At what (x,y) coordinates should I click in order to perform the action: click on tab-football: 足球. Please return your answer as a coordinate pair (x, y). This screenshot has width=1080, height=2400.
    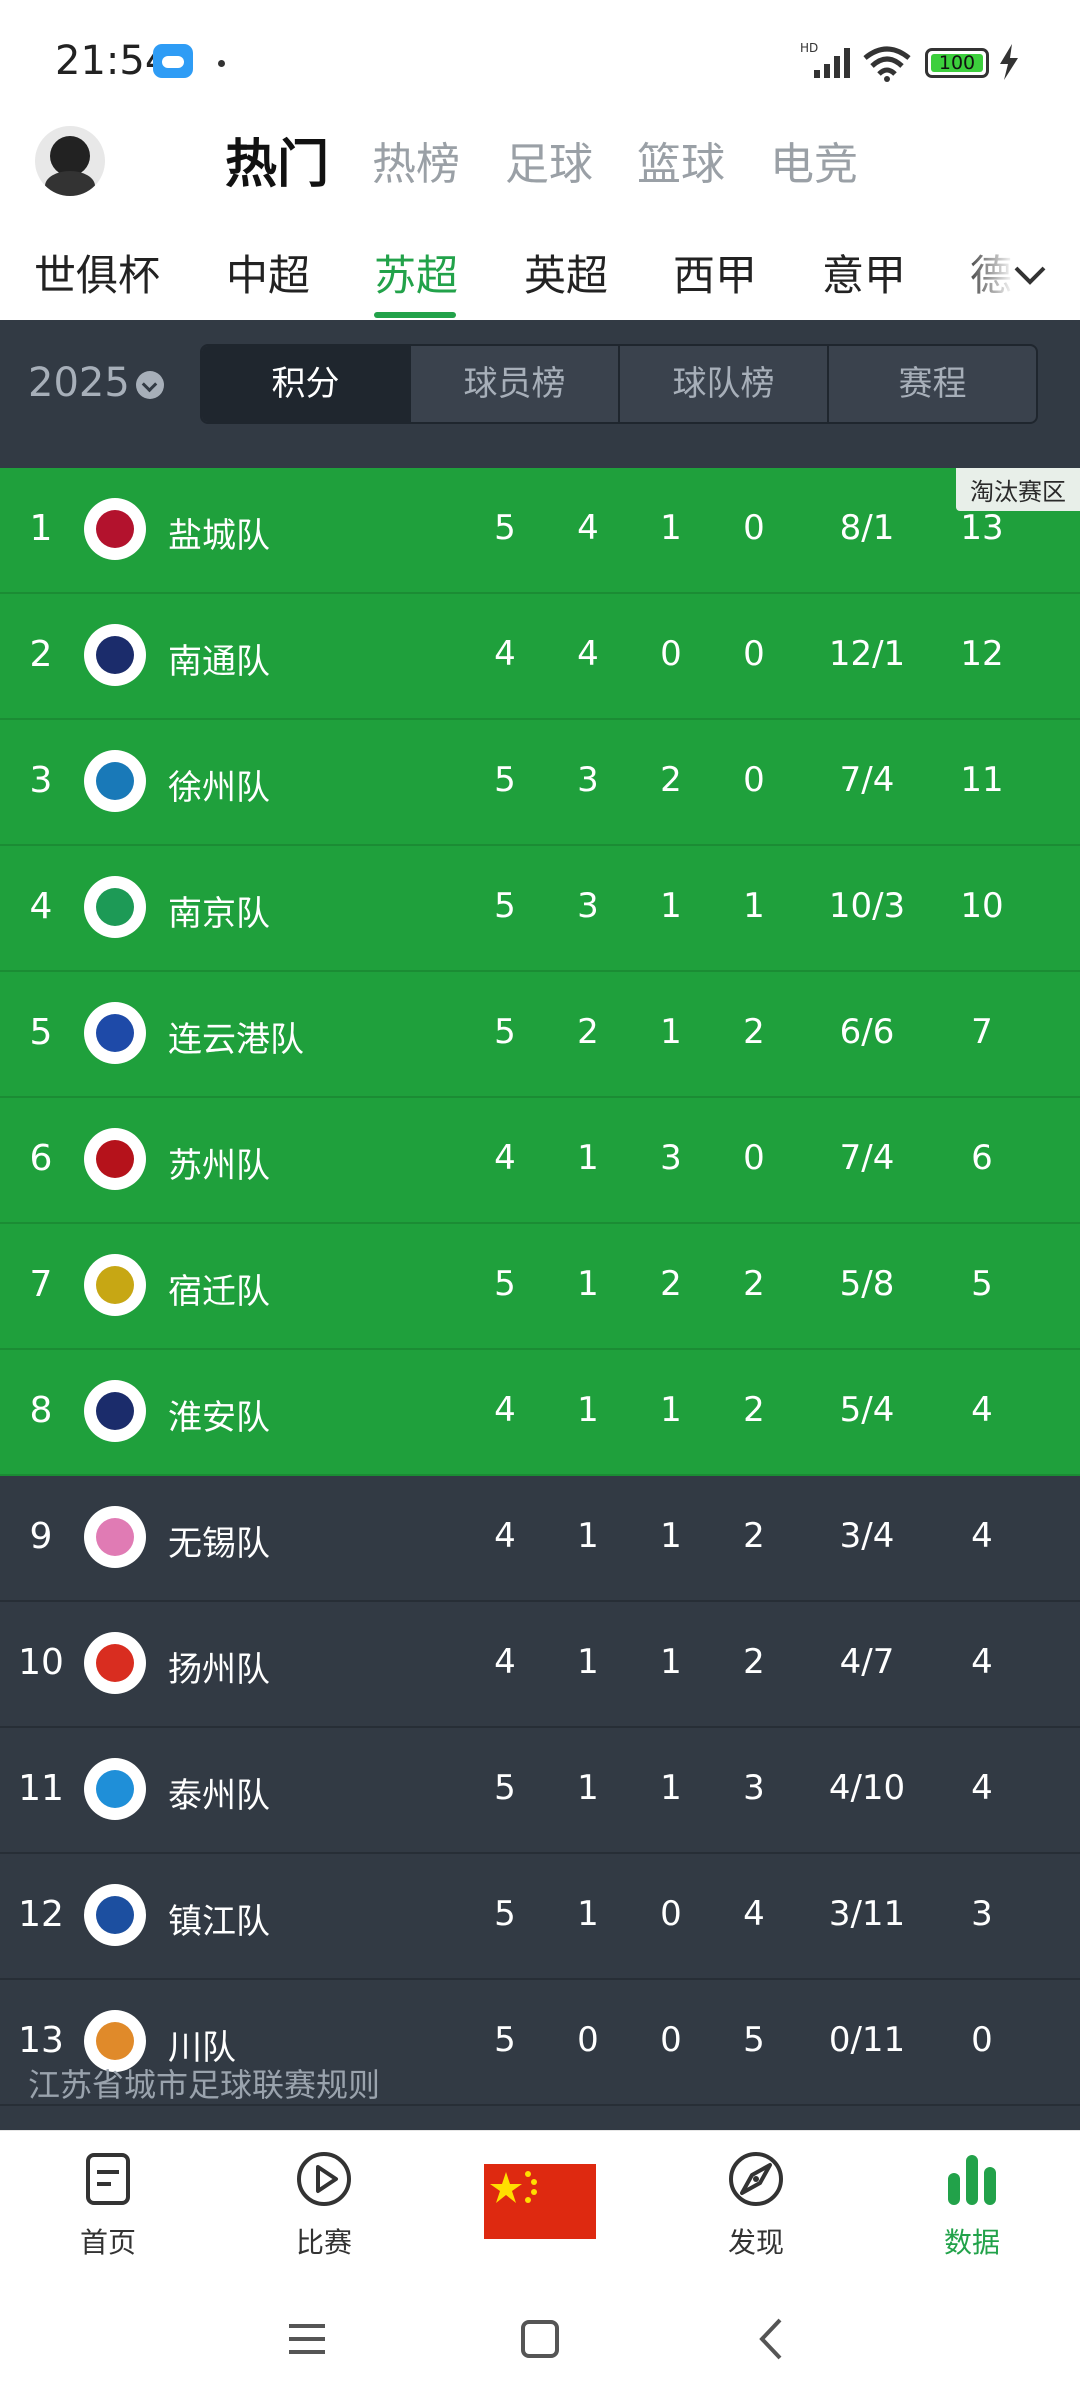
    Looking at the image, I should click on (549, 160).